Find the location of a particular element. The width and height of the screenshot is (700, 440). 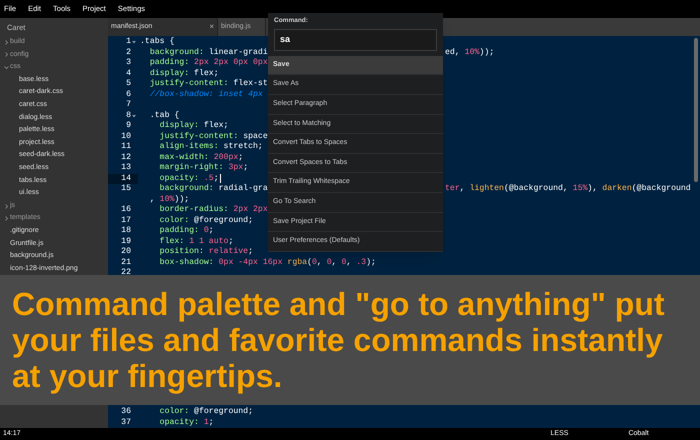

line-number: 36 is located at coordinates (126, 412).